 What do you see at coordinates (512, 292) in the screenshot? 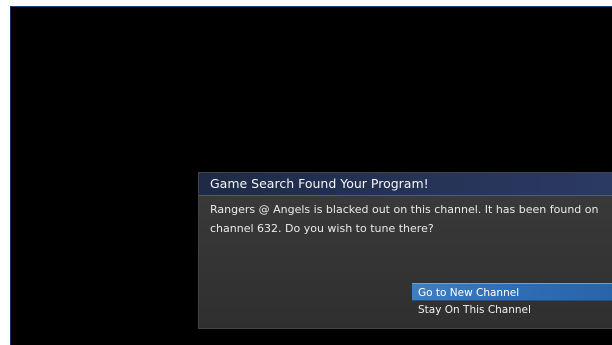
I see `go-to-new-channel-button: Go to New Channel` at bounding box center [512, 292].